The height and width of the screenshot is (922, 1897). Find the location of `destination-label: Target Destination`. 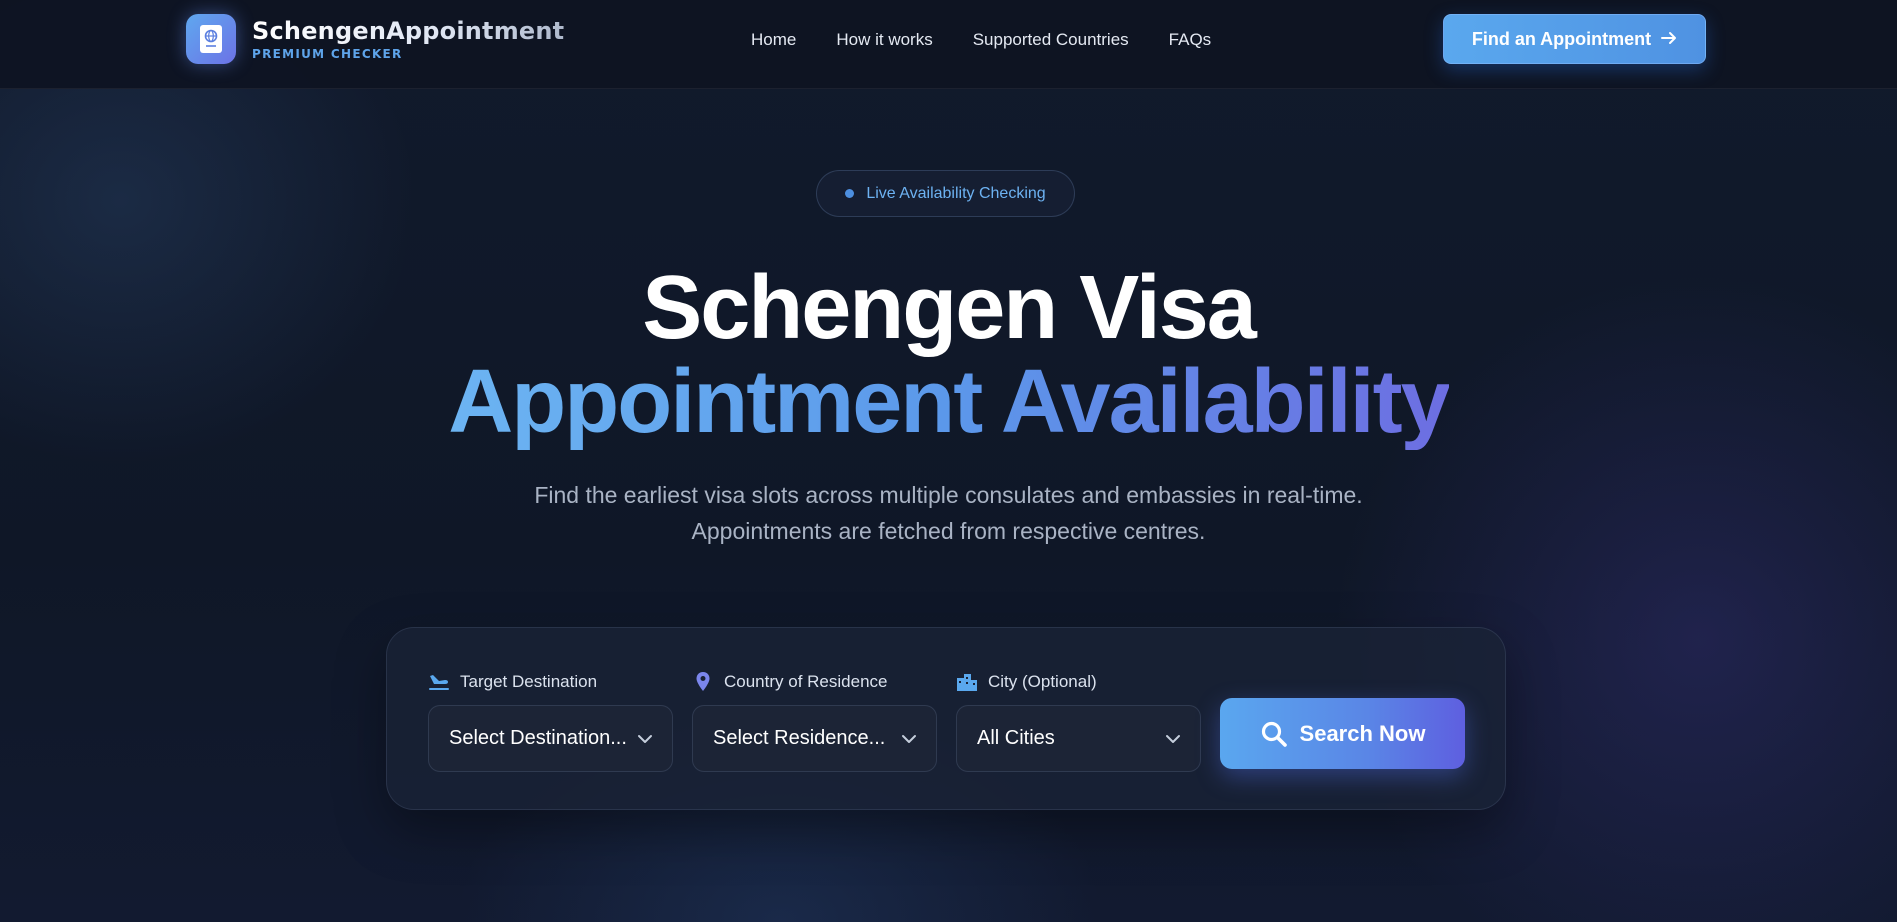

destination-label: Target Destination is located at coordinates (512, 682).